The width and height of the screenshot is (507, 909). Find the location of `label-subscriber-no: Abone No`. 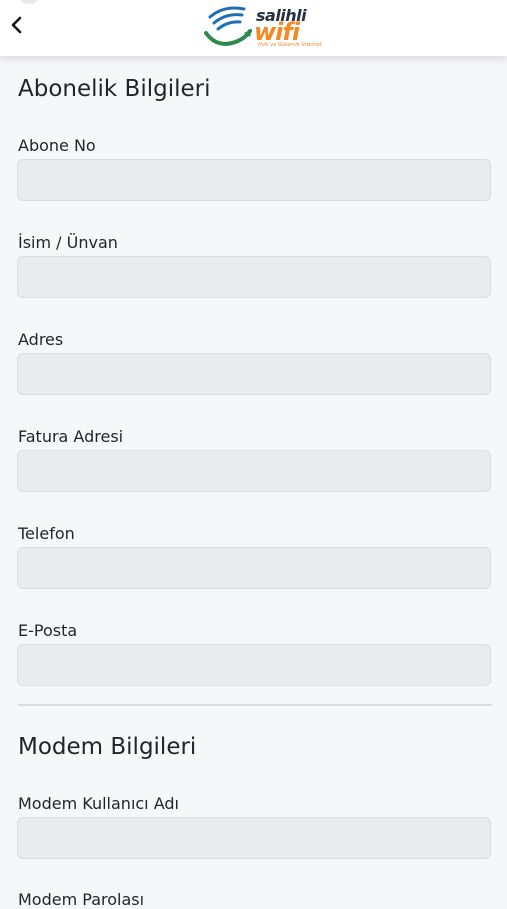

label-subscriber-no: Abone No is located at coordinates (57, 145).